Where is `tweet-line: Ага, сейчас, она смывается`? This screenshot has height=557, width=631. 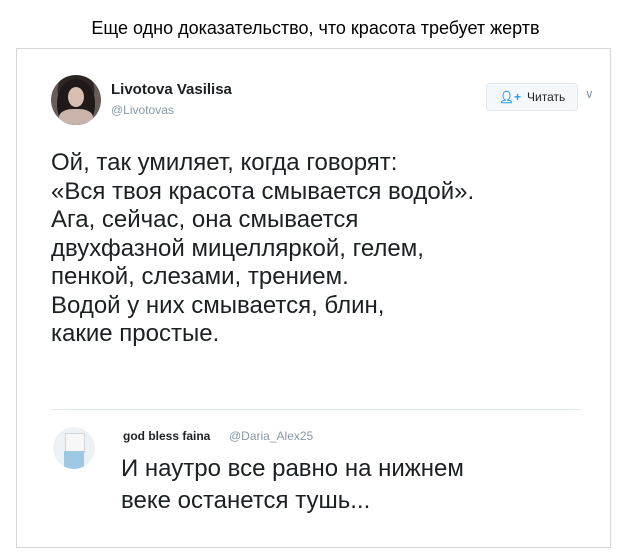 tweet-line: Ага, сейчас, она смывается is located at coordinates (205, 219).